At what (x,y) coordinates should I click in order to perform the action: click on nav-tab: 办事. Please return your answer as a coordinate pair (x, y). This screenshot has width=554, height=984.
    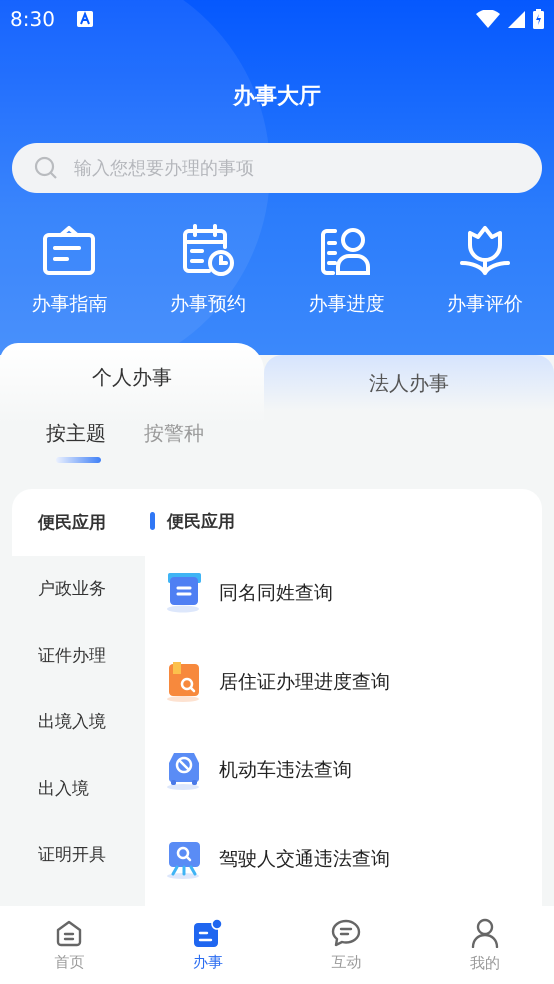
    Looking at the image, I should click on (207, 945).